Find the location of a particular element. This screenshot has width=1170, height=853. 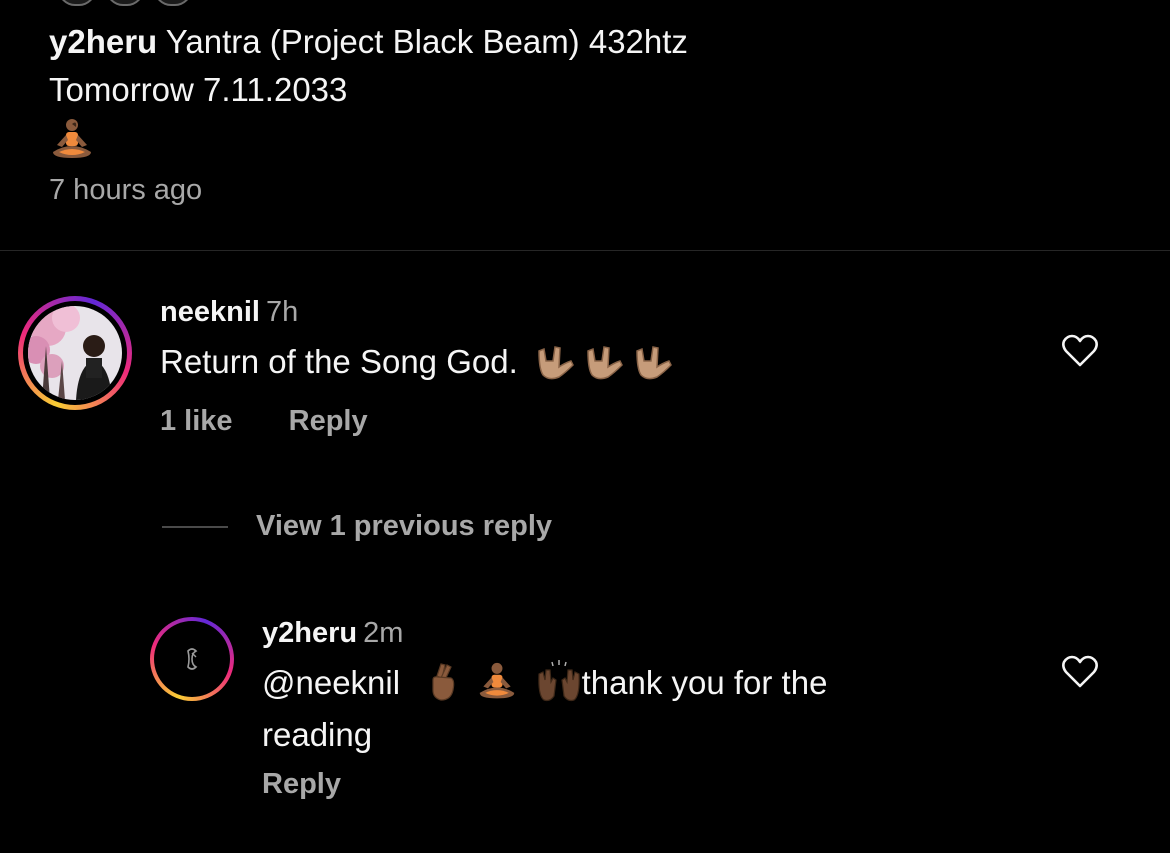

comment-text: Return of the Song God. is located at coordinates (339, 361).